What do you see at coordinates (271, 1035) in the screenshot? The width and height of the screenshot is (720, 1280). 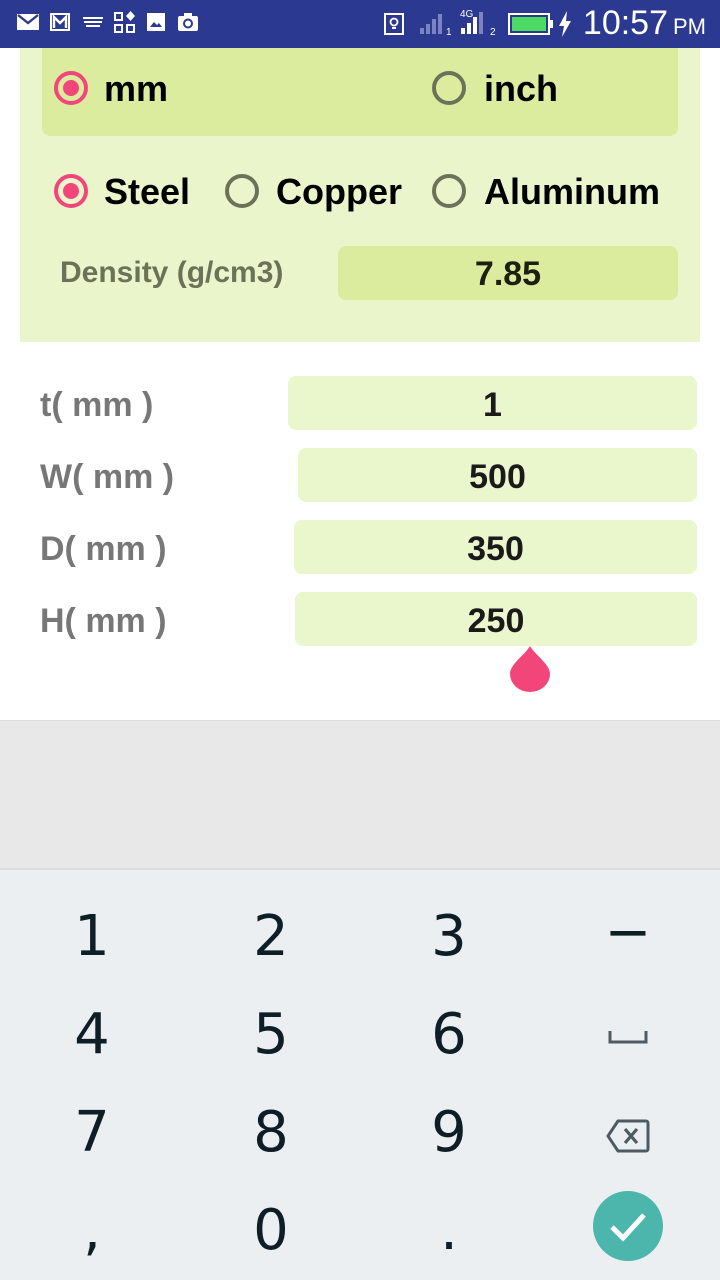 I see `key-5: 5` at bounding box center [271, 1035].